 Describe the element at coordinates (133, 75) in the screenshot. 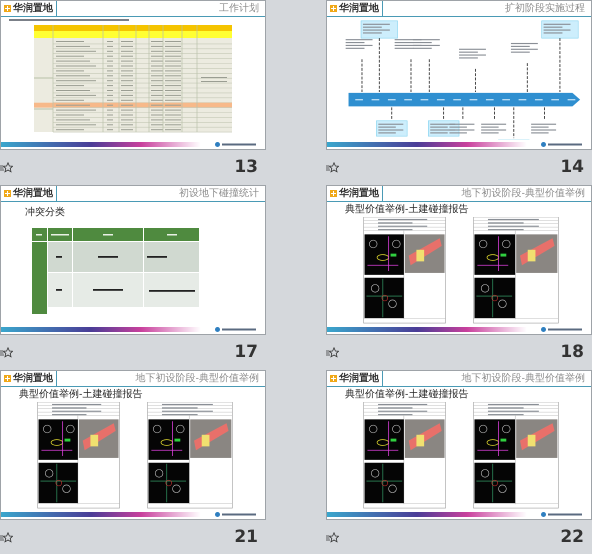

I see `slide-thumbnail: 华润置地 工作计划` at that location.